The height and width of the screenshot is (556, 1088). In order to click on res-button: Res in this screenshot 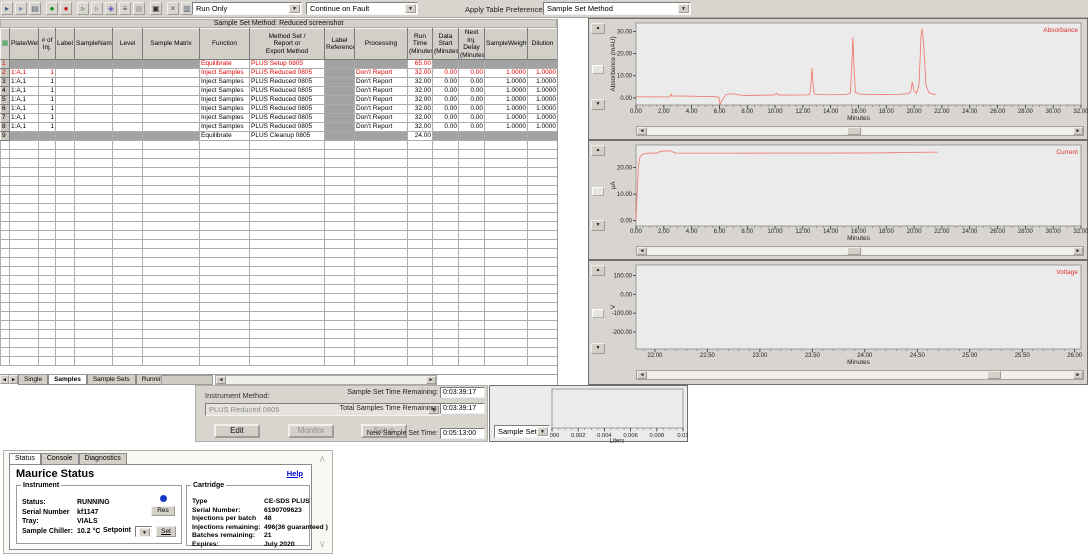, I will do `click(163, 511)`.